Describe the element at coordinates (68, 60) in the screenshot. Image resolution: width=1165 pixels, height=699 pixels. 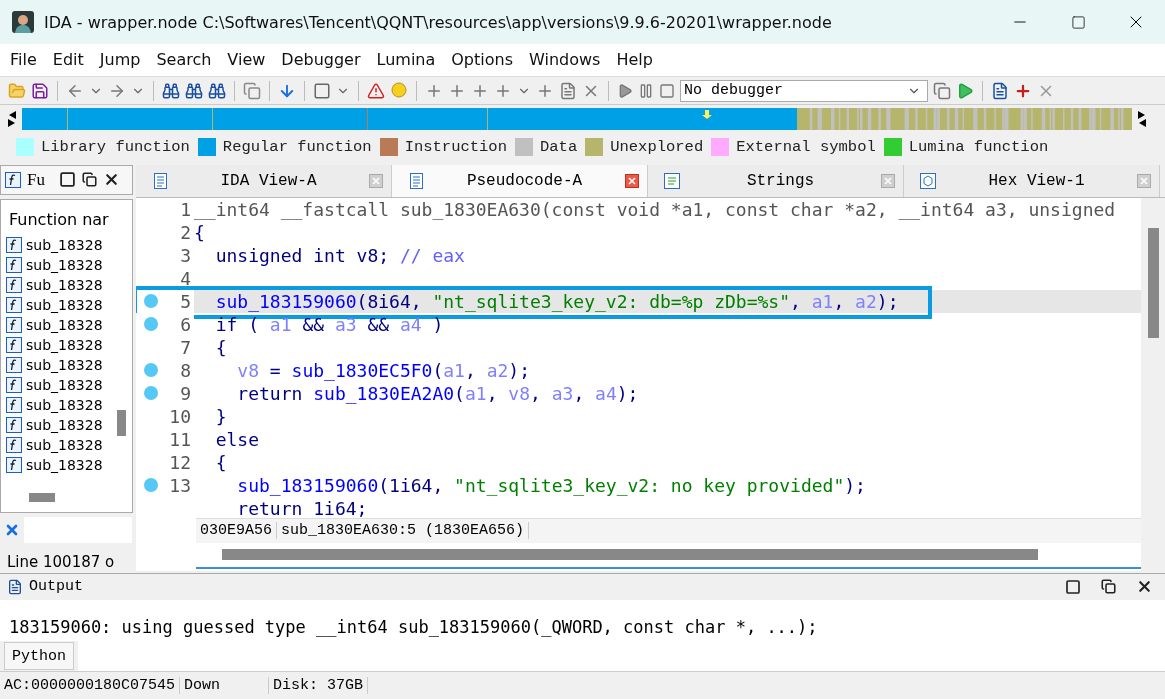
I see `menu-item: Edit` at that location.